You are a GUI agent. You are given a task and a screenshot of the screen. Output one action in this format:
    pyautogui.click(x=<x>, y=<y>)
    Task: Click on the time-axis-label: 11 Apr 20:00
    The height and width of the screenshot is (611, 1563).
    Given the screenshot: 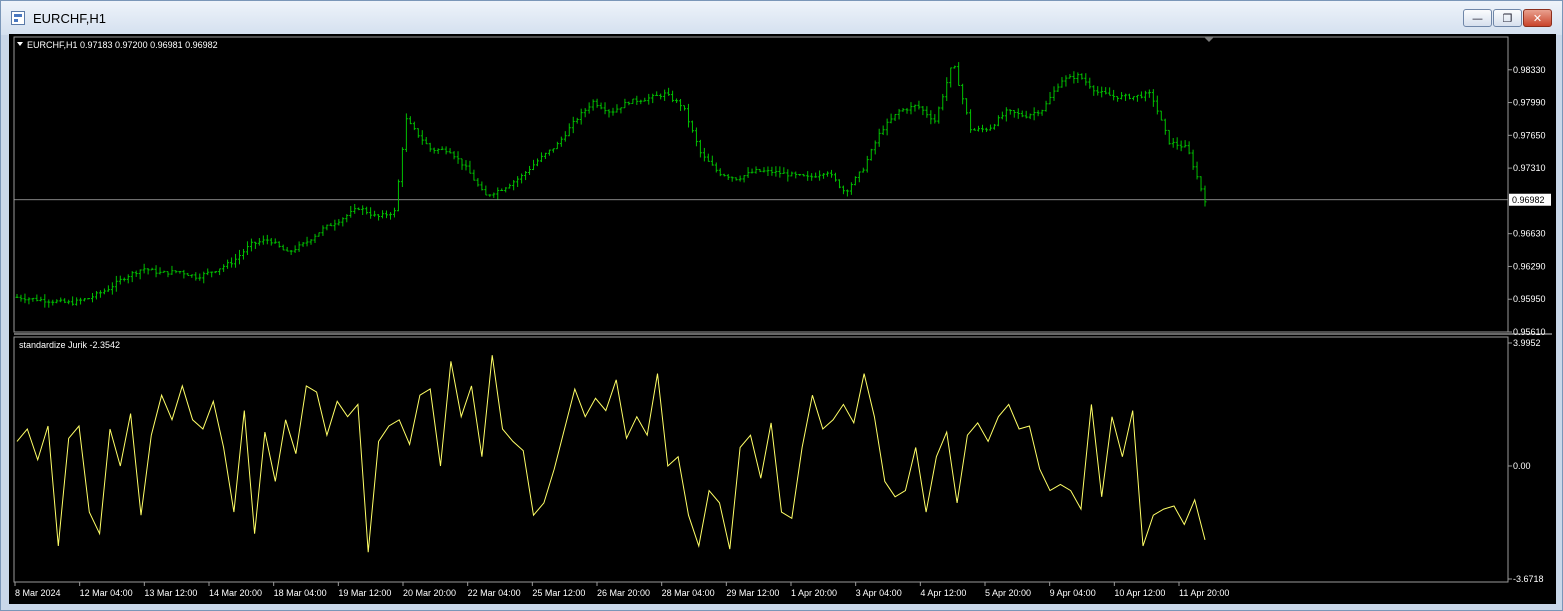 What is the action you would take?
    pyautogui.click(x=1204, y=593)
    